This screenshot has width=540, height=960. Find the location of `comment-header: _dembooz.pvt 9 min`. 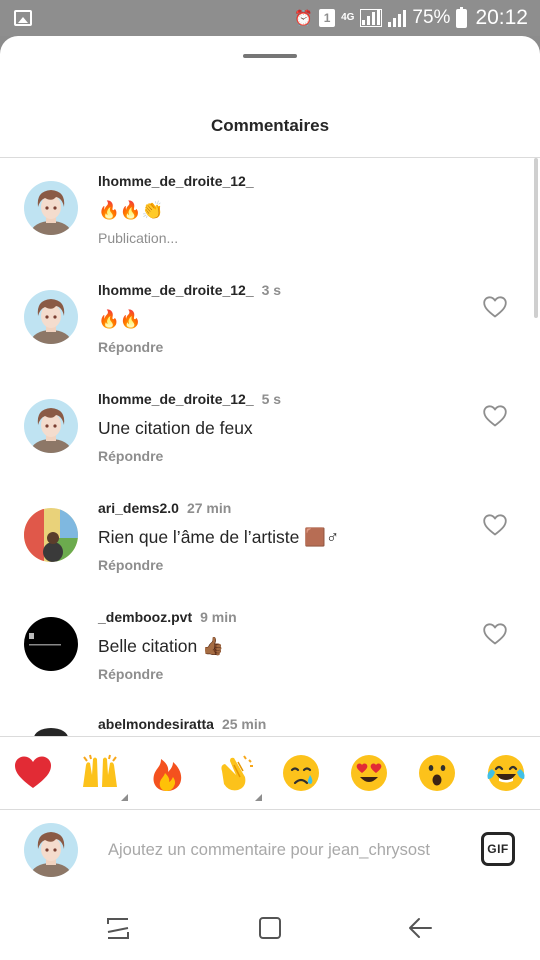

comment-header: _dembooz.pvt 9 min is located at coordinates (167, 617).